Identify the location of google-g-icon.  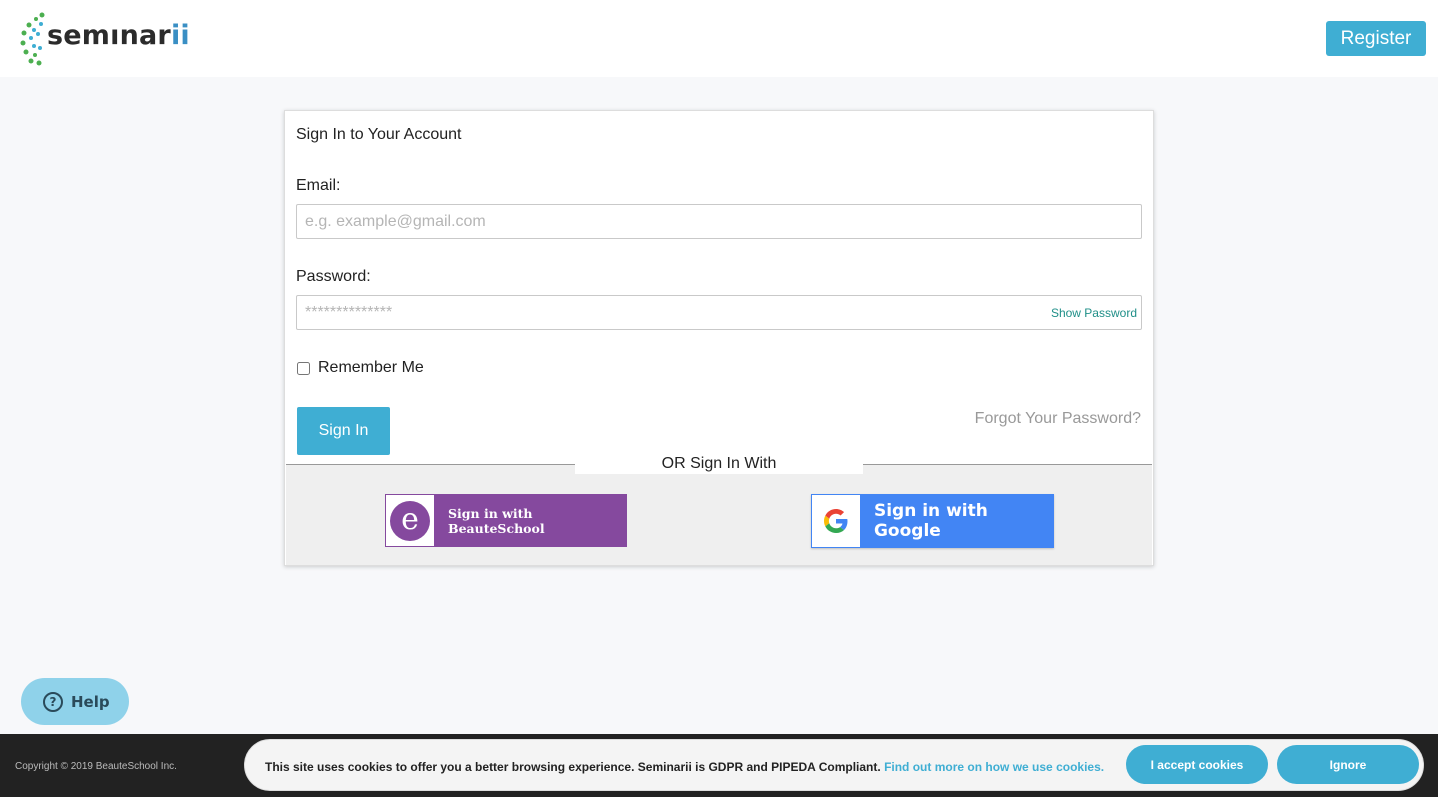
(835, 521).